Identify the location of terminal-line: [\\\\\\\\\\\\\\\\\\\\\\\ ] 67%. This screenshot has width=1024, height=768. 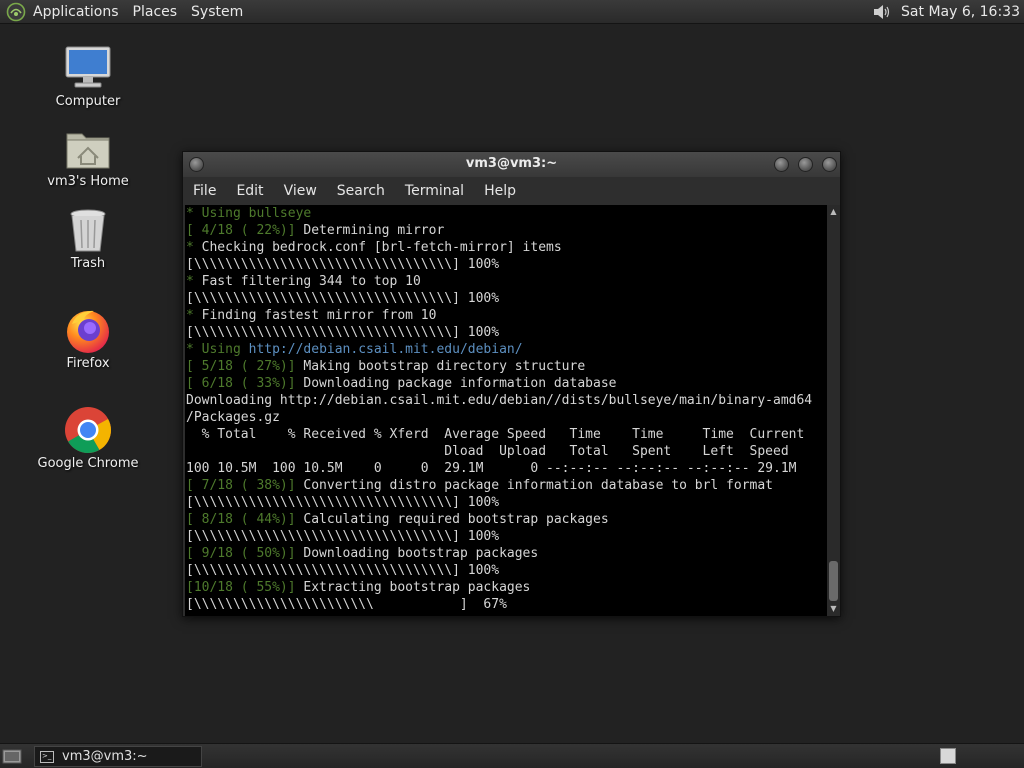
(506, 604).